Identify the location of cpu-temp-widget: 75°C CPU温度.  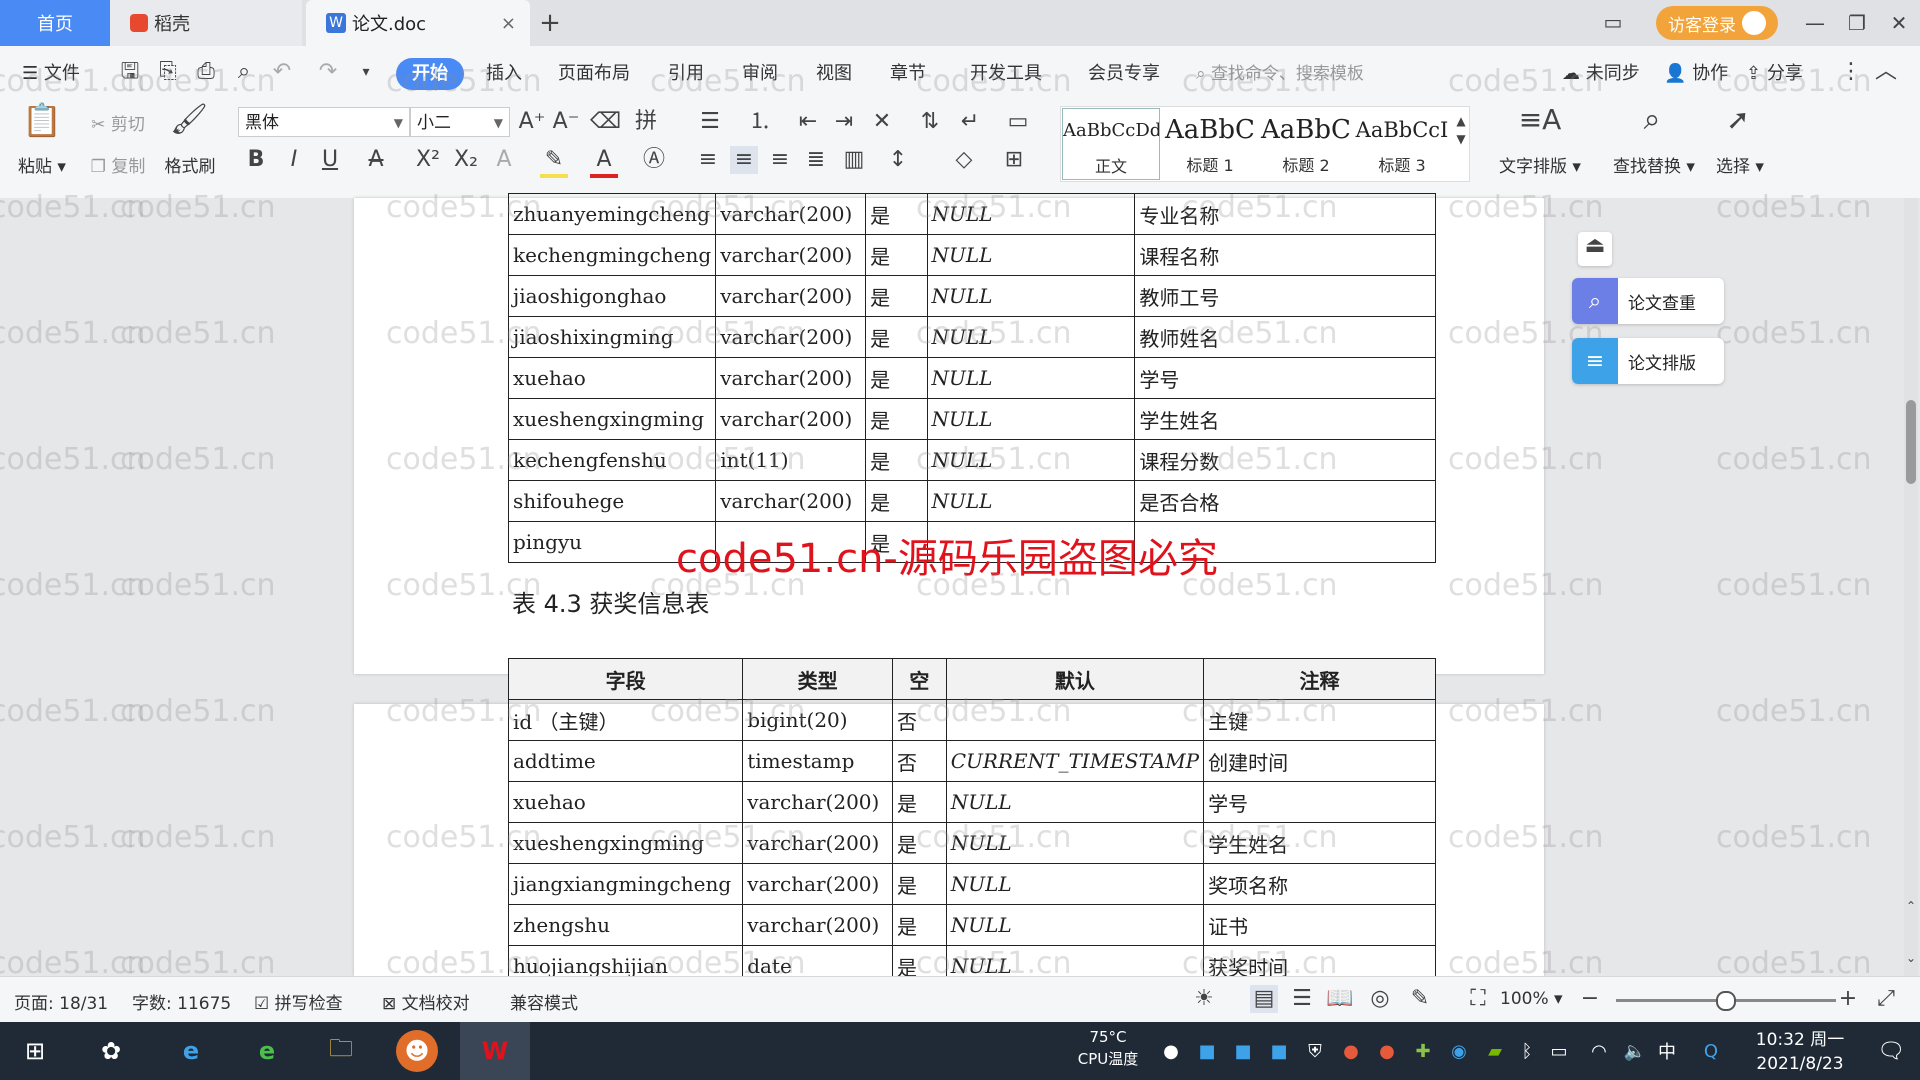
(1108, 1048).